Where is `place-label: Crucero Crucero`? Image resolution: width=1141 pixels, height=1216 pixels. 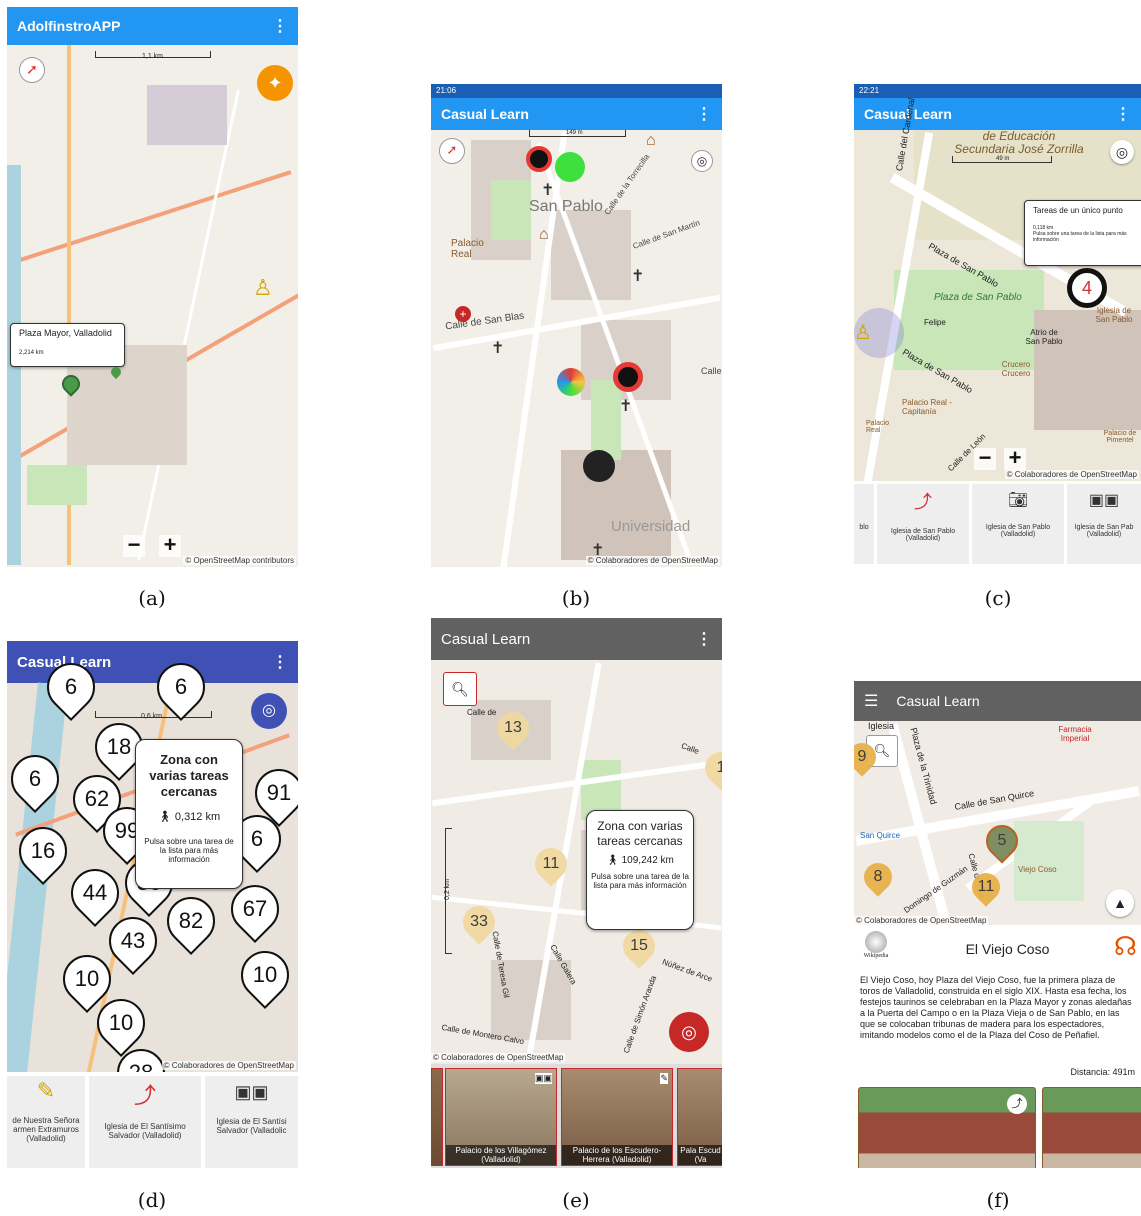
place-label: Crucero Crucero is located at coordinates (1016, 369).